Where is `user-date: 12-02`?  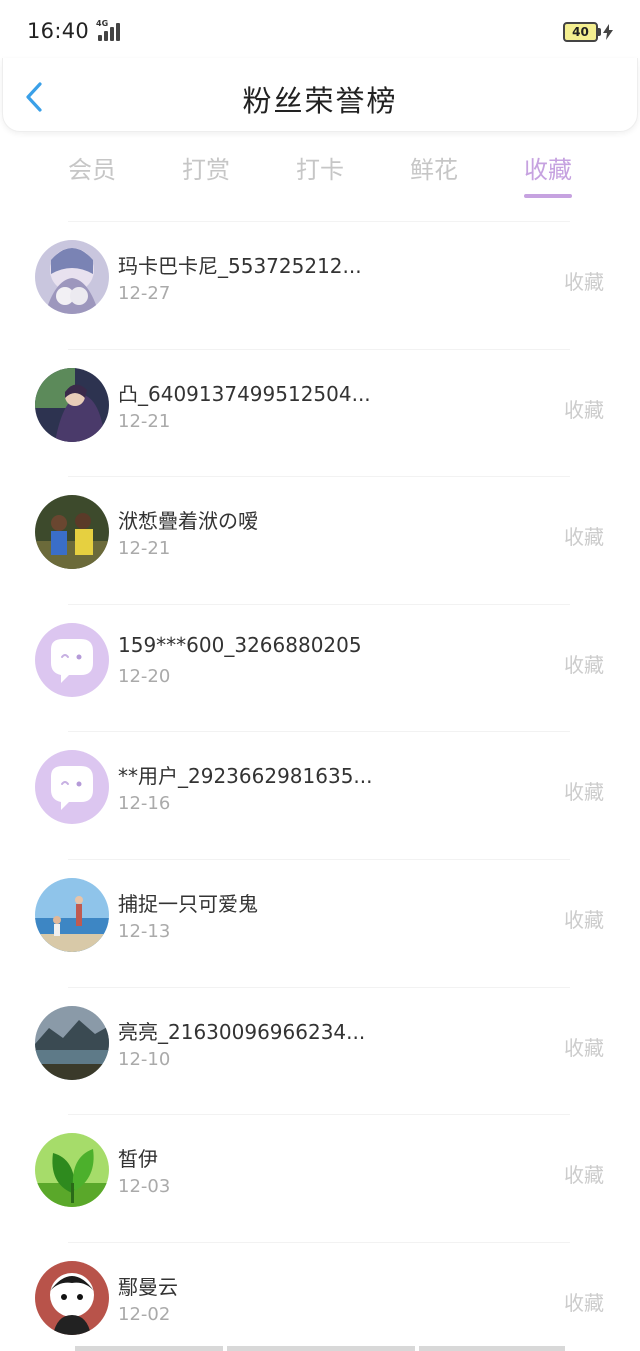
user-date: 12-02 is located at coordinates (144, 1314).